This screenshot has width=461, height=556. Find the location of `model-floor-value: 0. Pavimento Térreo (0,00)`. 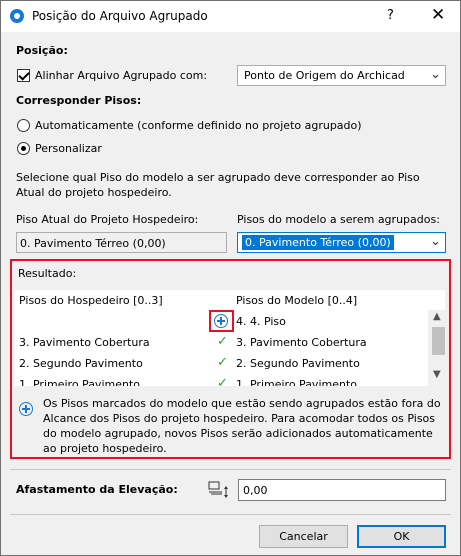

model-floor-value: 0. Pavimento Térreo (0,00) is located at coordinates (318, 242).